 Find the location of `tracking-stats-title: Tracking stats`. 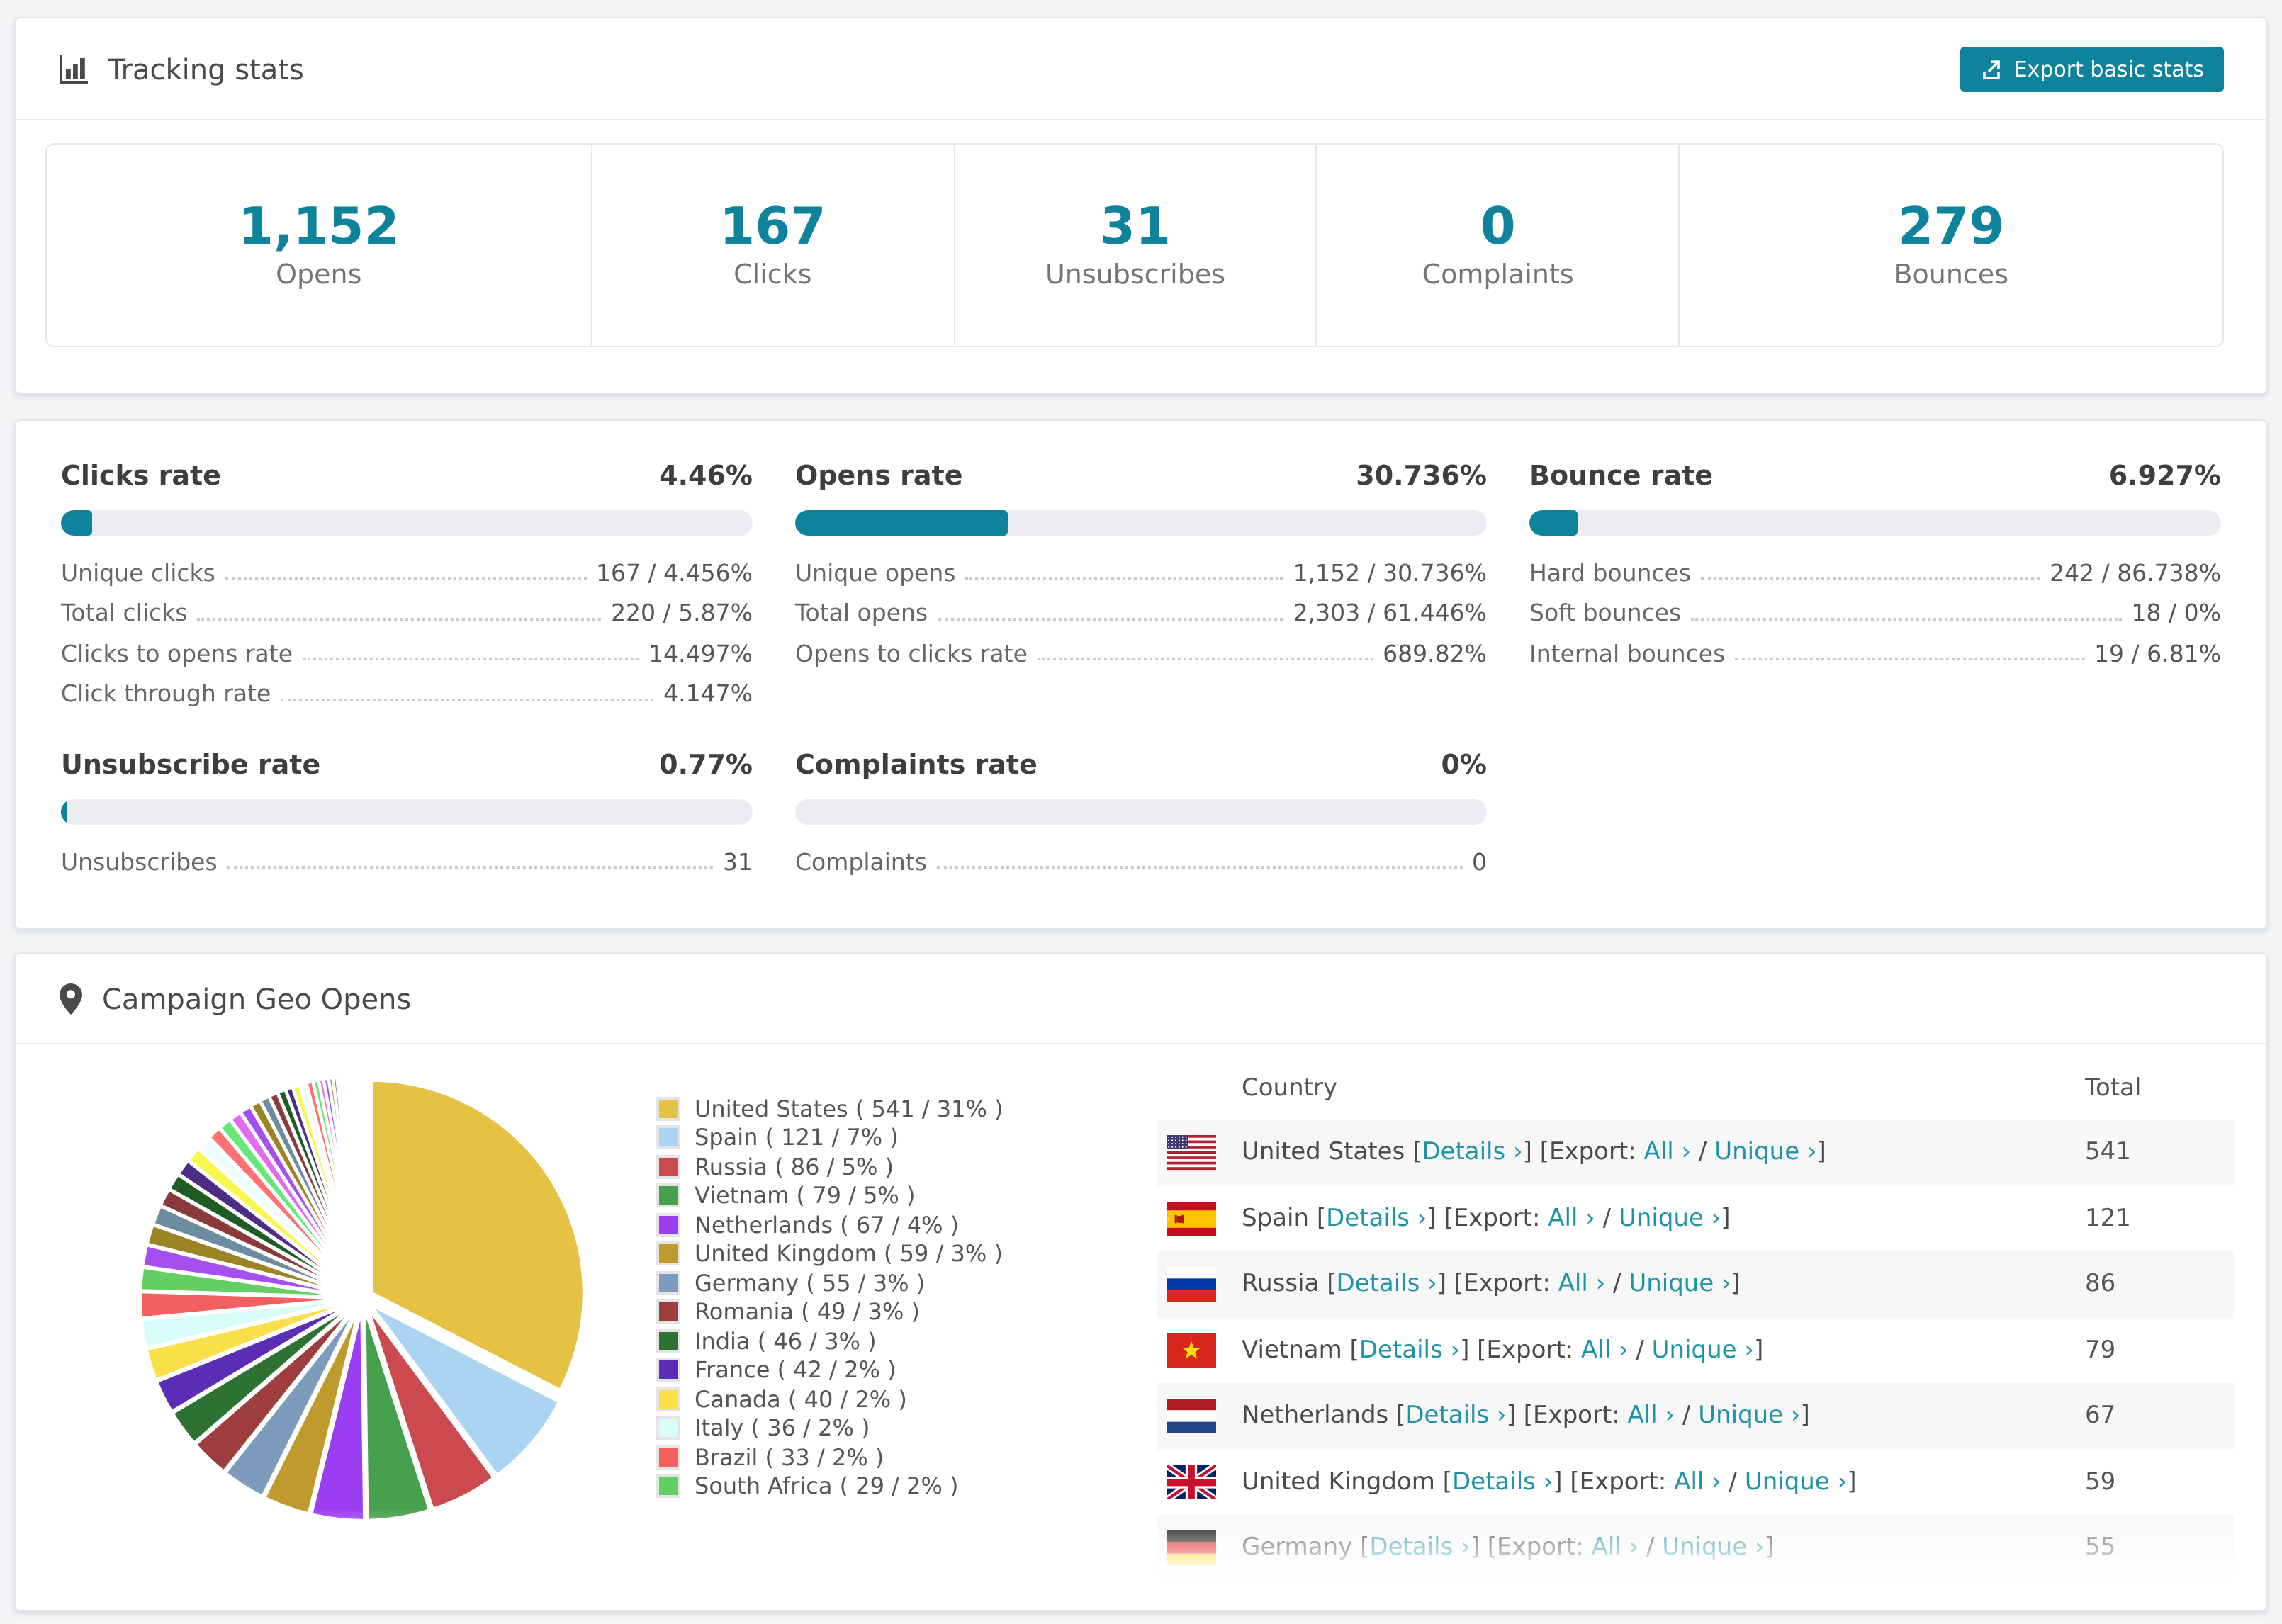

tracking-stats-title: Tracking stats is located at coordinates (206, 69).